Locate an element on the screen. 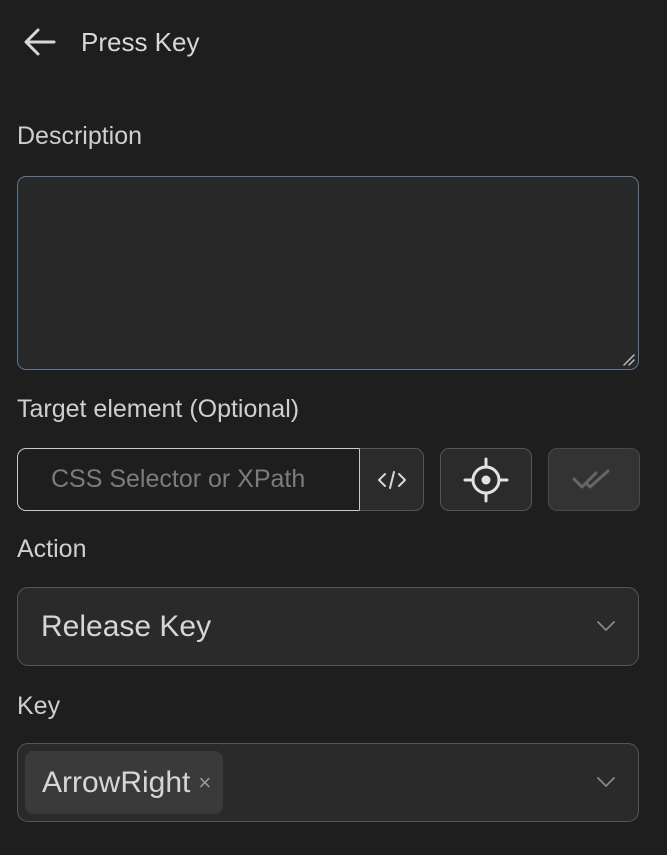  code-icon is located at coordinates (391, 479).